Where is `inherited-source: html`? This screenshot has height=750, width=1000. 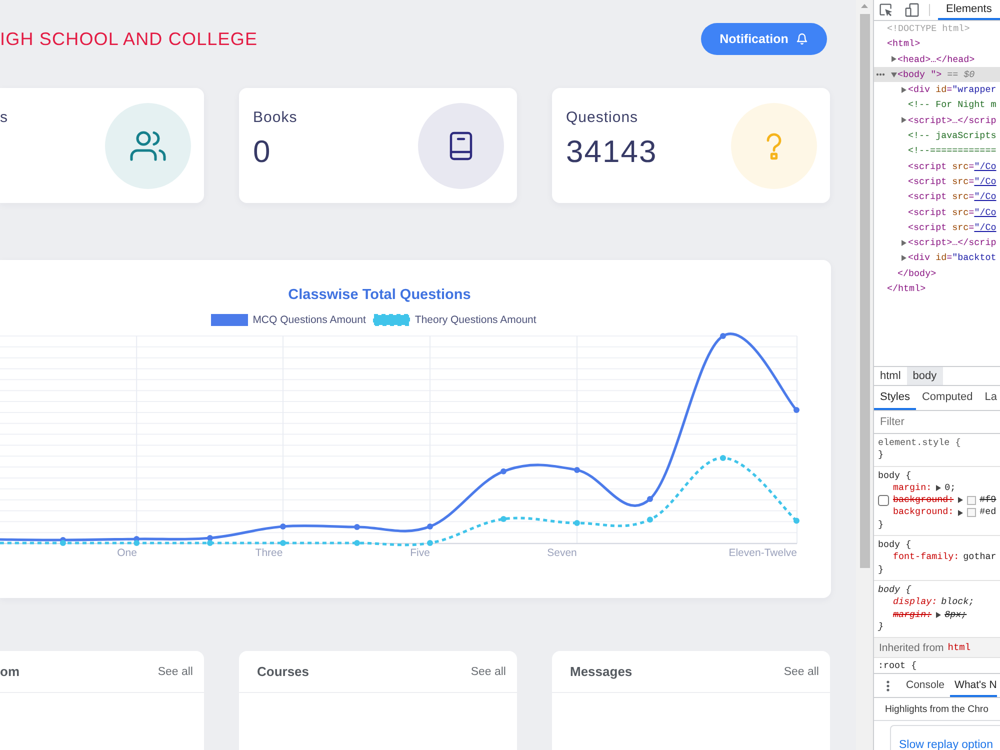 inherited-source: html is located at coordinates (959, 648).